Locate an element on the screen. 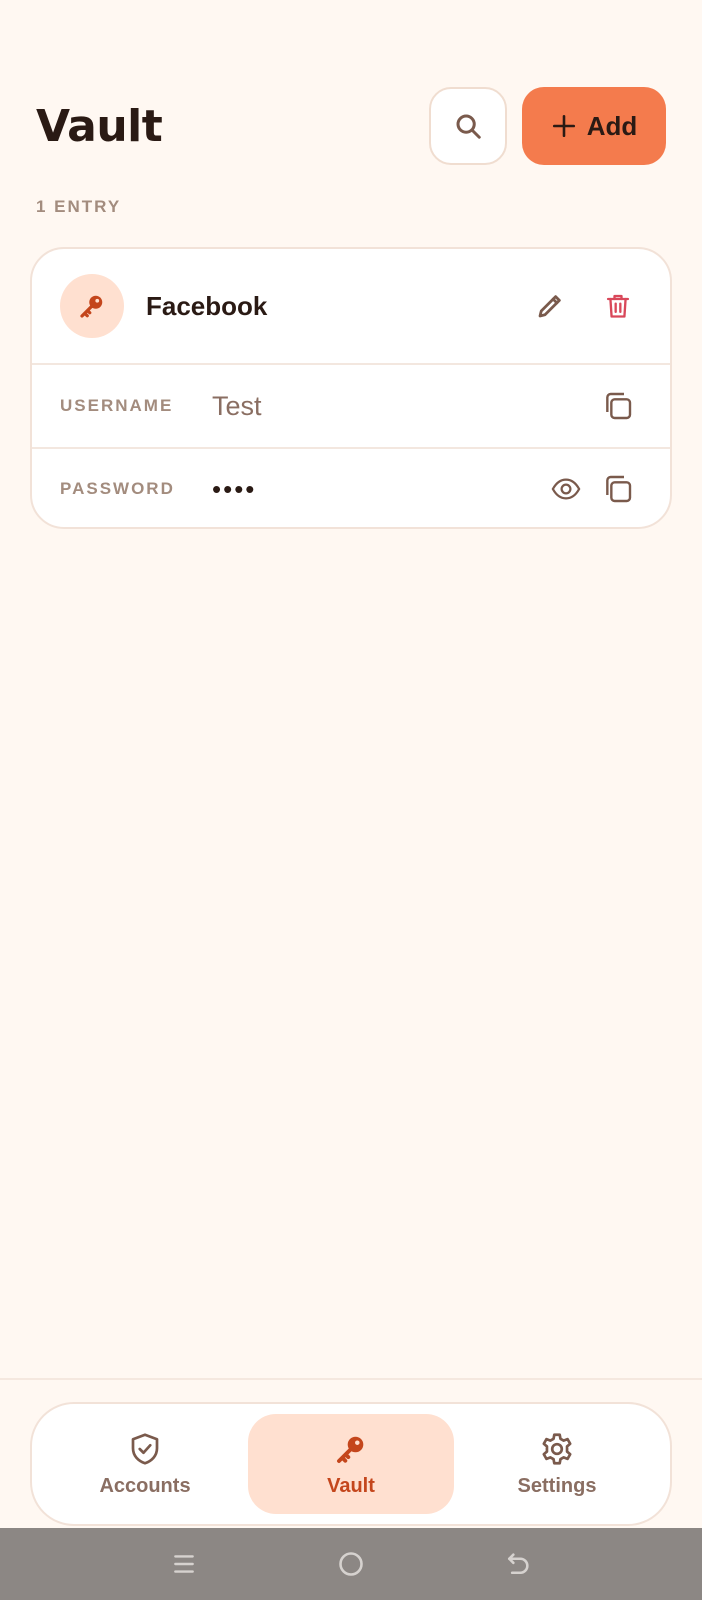 The height and width of the screenshot is (1600, 702). system-back-button is located at coordinates (518, 1564).